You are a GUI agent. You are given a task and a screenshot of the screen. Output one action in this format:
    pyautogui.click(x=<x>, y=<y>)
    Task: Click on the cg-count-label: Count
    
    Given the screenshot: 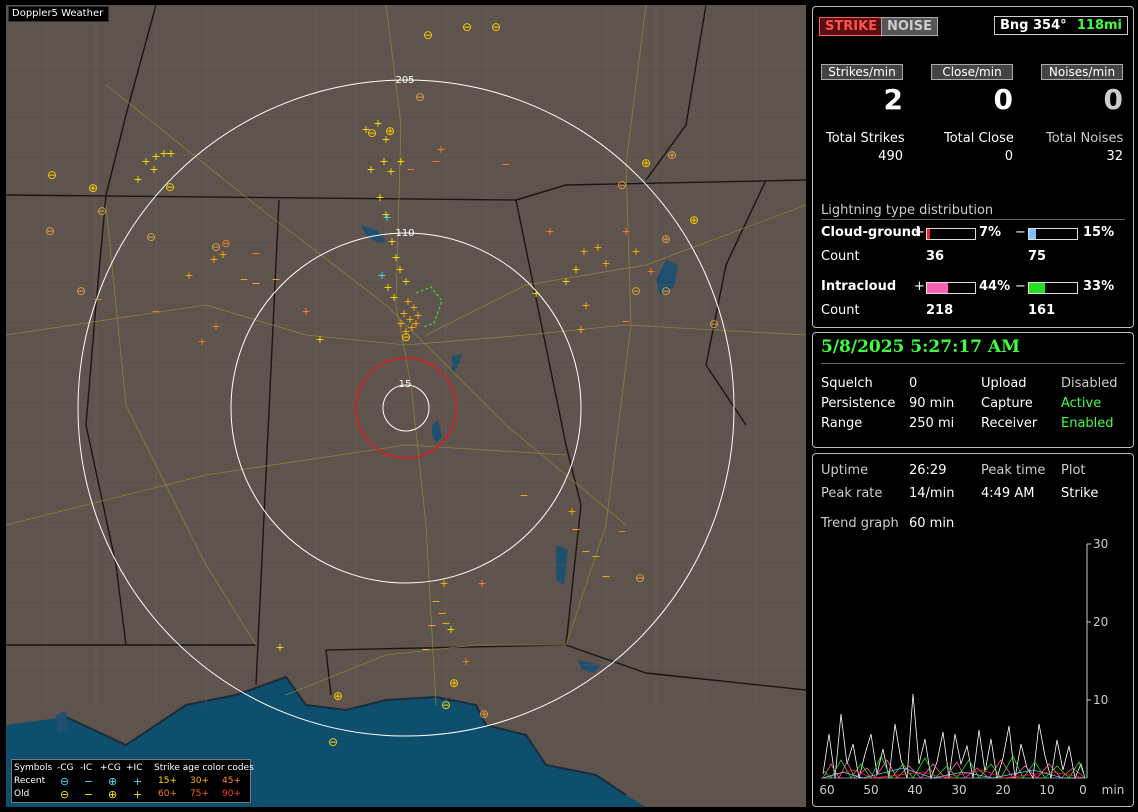 What is the action you would take?
    pyautogui.click(x=840, y=256)
    